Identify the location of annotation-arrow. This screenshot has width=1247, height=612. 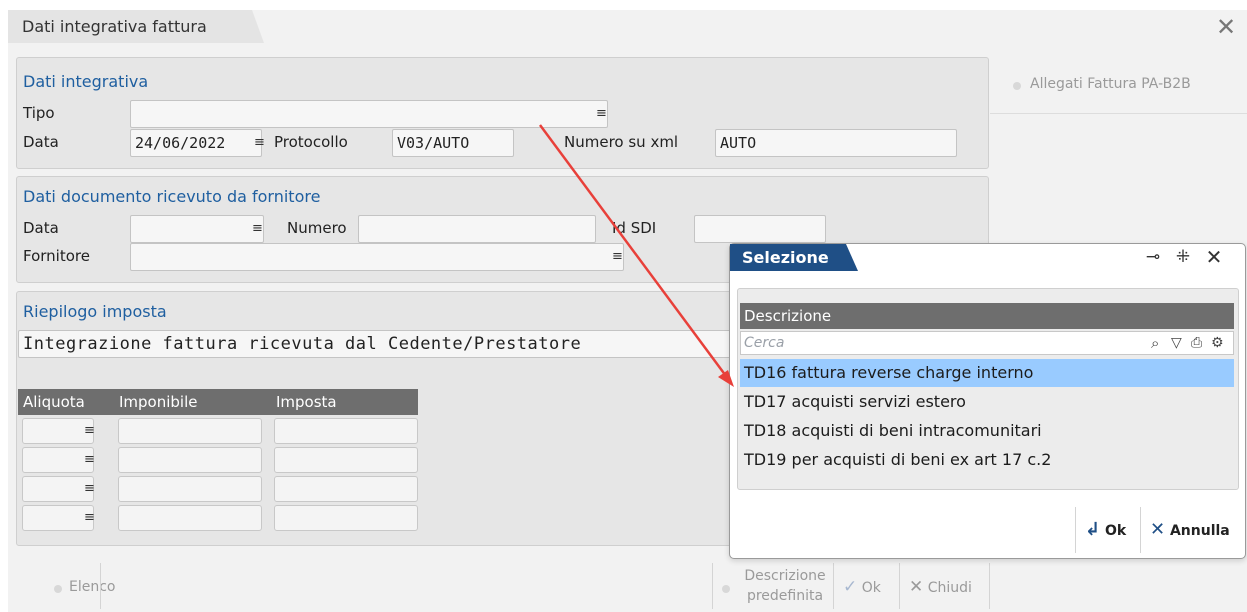
(636, 255).